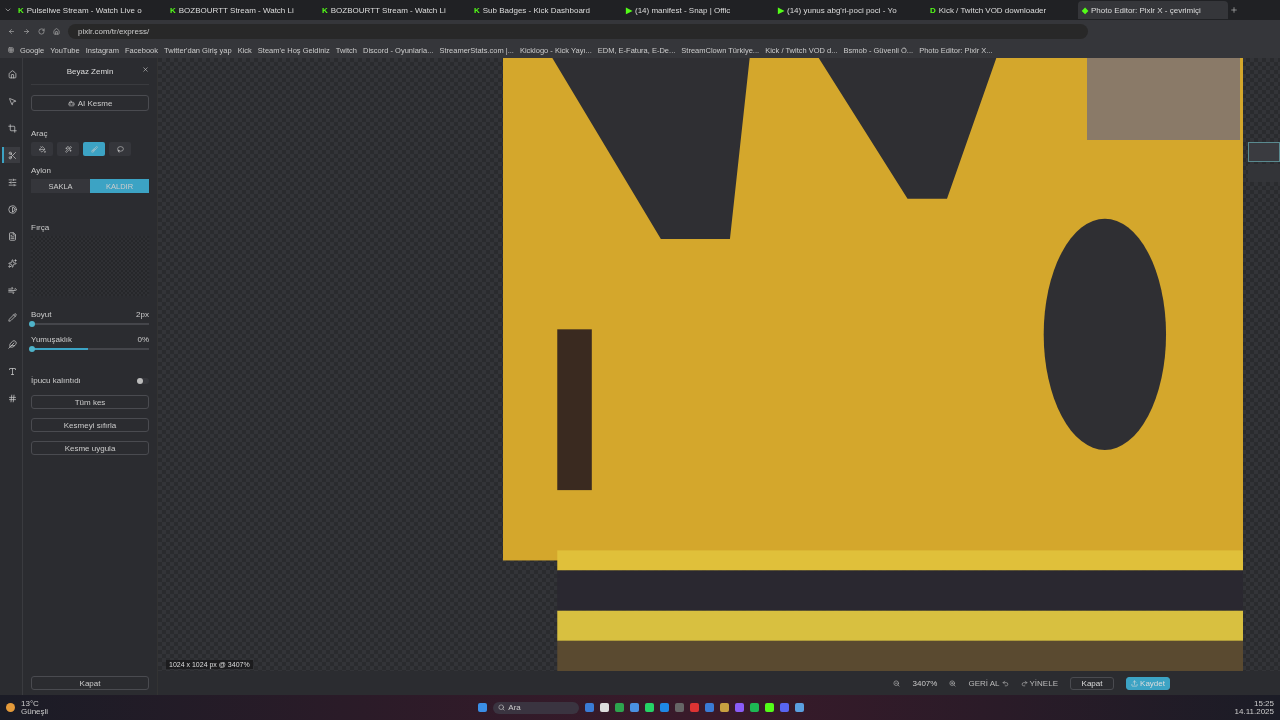 The image size is (1280, 720). I want to click on bucket-icon, so click(42, 149).